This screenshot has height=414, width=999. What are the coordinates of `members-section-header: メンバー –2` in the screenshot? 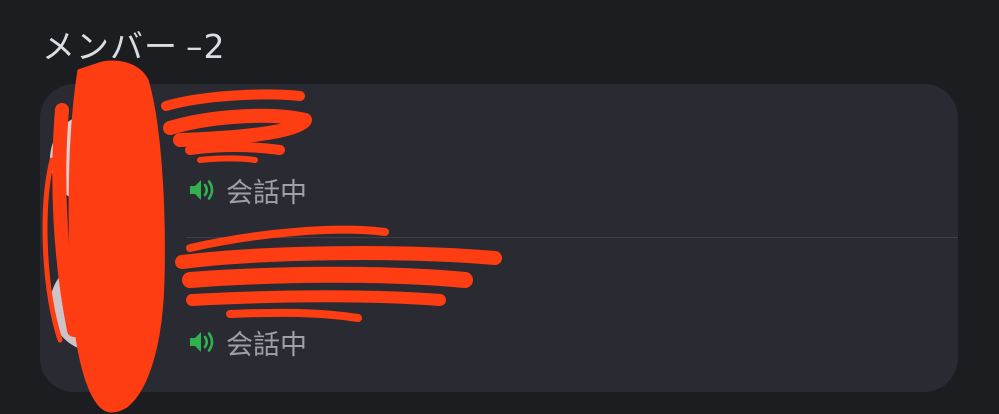 It's located at (134, 44).